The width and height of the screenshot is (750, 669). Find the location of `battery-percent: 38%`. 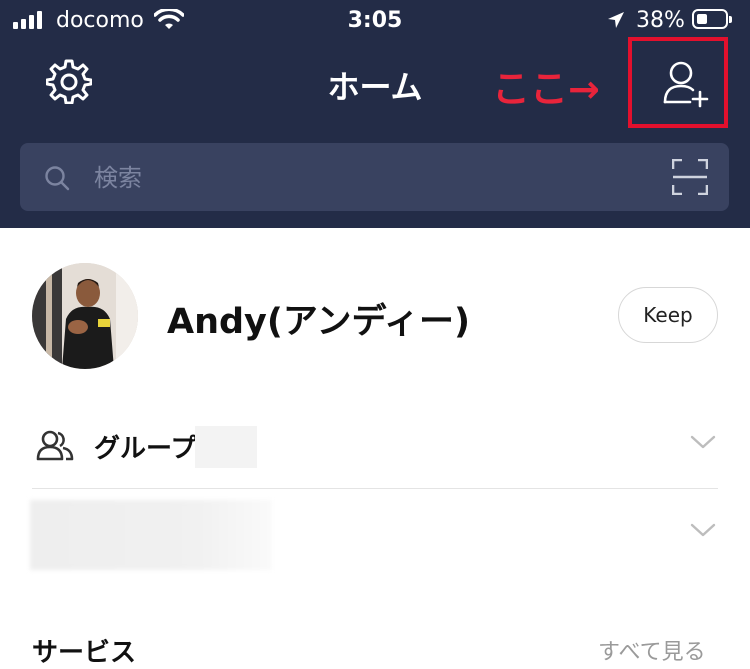

battery-percent: 38% is located at coordinates (660, 20).